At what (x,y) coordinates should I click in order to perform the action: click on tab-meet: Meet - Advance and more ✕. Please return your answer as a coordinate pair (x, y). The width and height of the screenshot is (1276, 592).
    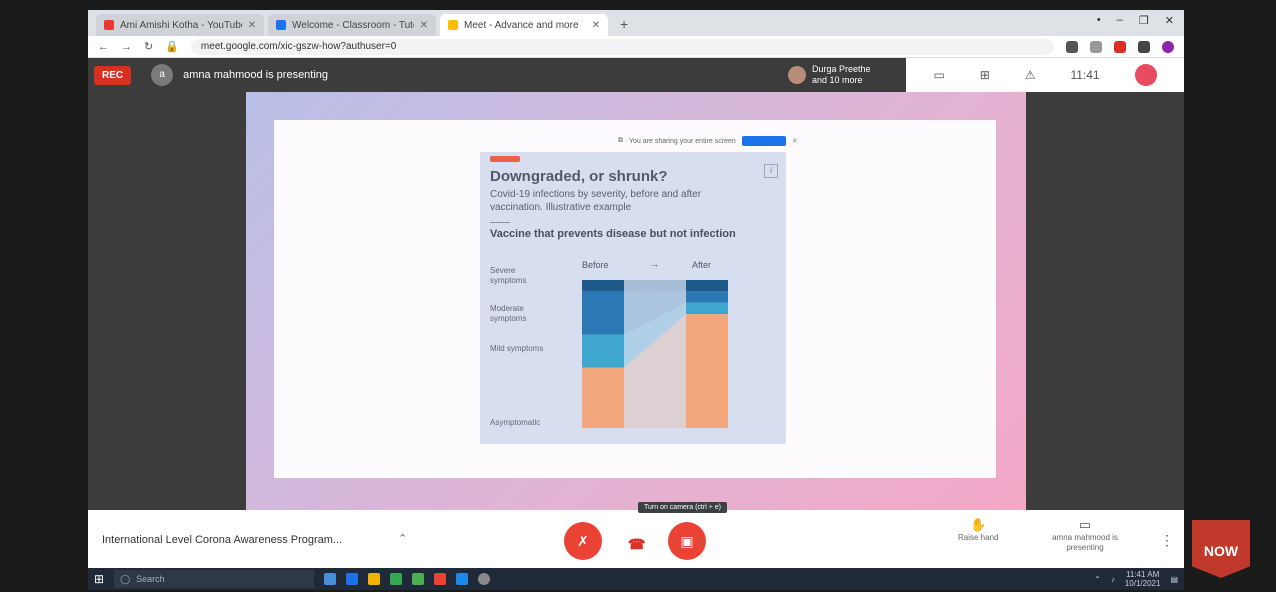
    Looking at the image, I should click on (524, 25).